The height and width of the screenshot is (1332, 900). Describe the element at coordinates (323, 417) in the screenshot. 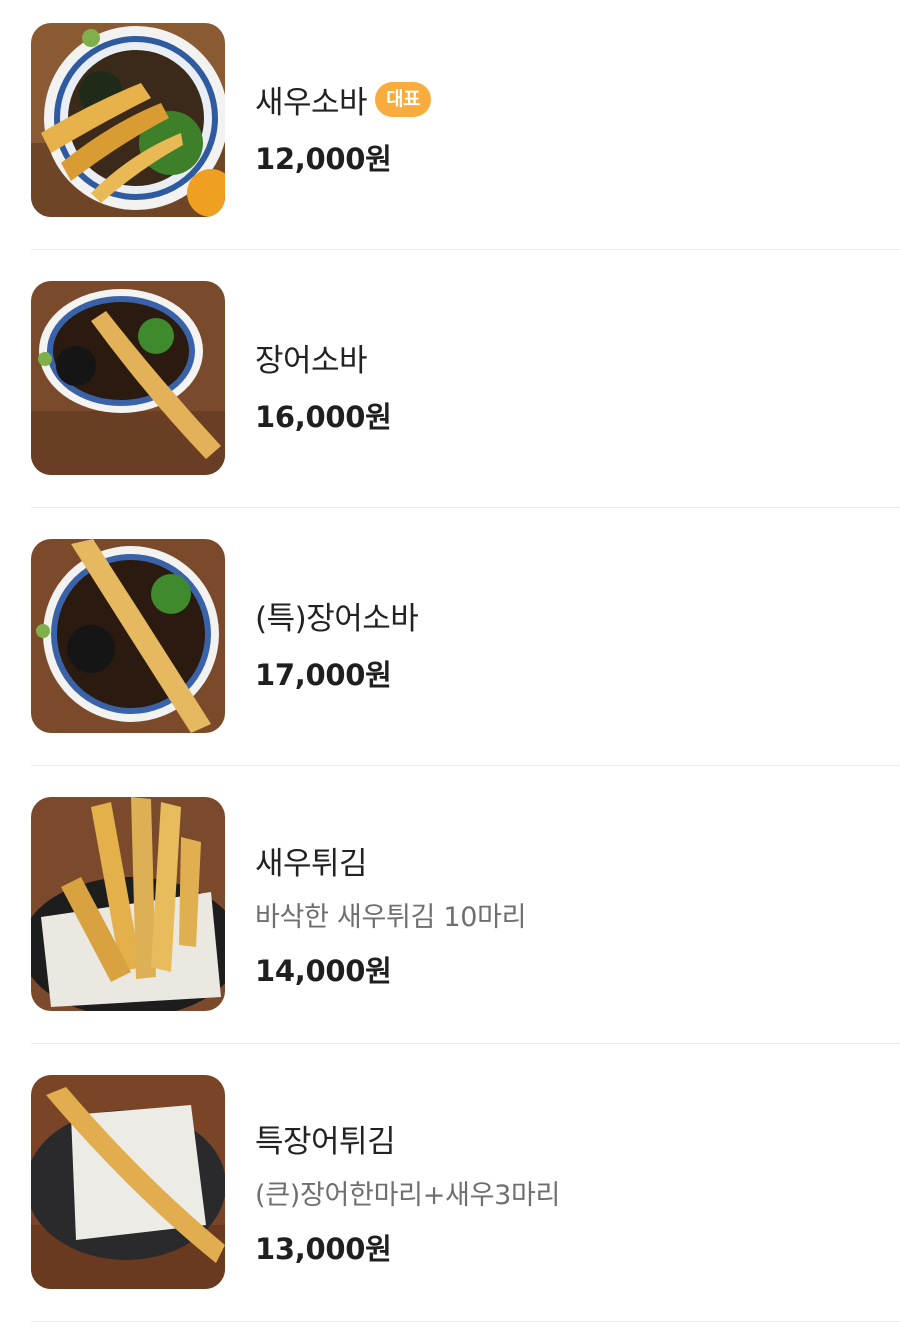

I see `menu-item-price: 16,000원` at that location.